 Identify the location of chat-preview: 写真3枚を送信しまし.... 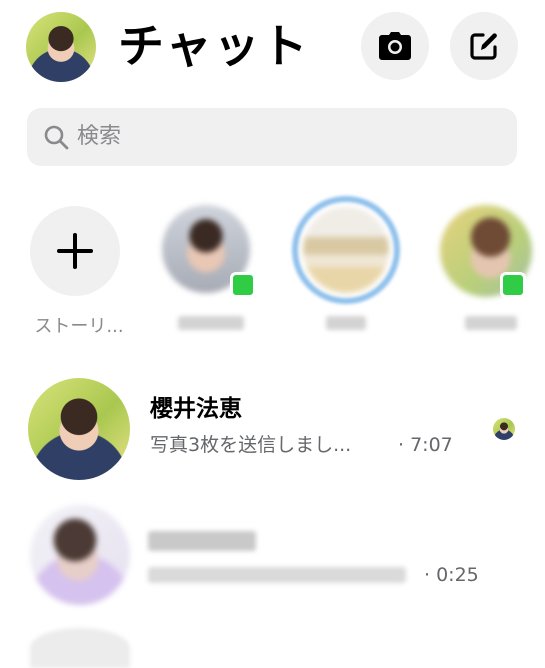
(251, 445).